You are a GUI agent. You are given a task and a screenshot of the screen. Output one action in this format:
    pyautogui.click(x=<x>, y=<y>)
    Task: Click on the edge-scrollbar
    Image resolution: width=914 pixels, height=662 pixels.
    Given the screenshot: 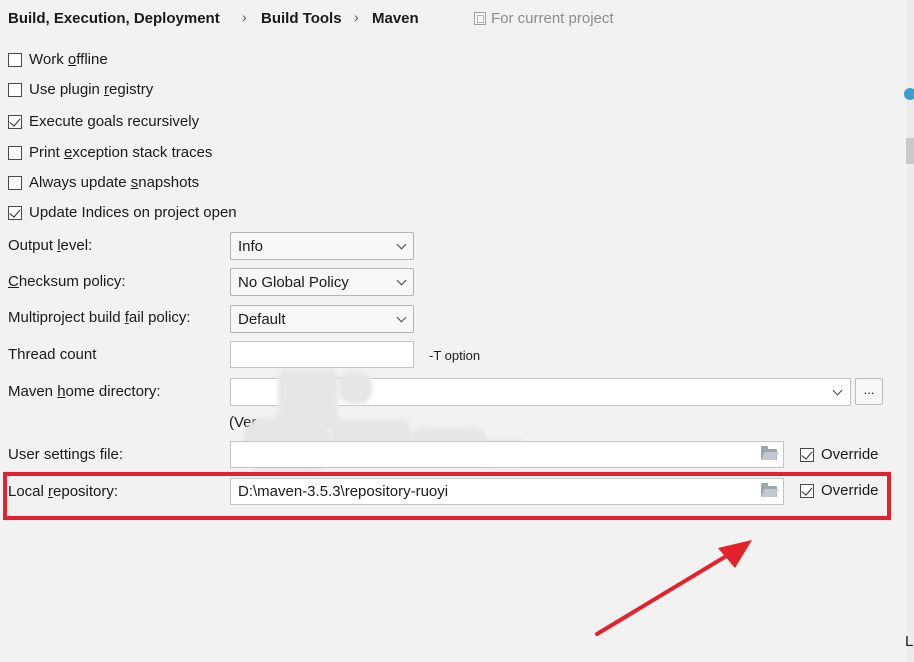 What is the action you would take?
    pyautogui.click(x=910, y=151)
    